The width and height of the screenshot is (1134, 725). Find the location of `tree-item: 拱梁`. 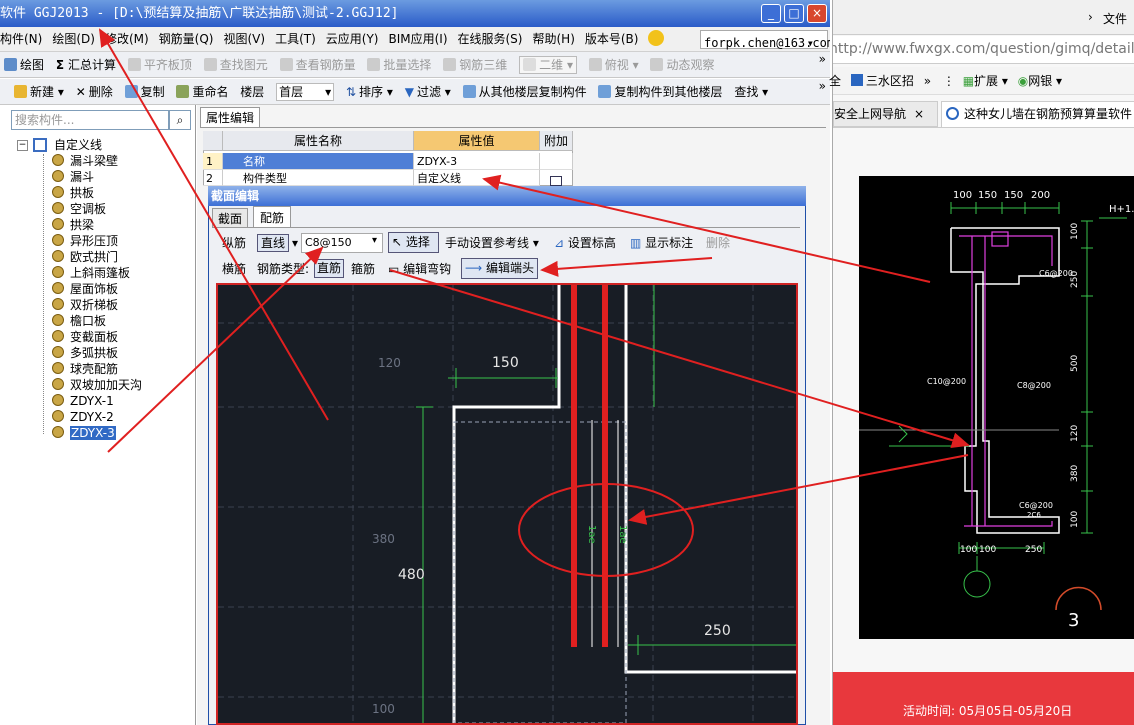

tree-item: 拱梁 is located at coordinates (73, 225).